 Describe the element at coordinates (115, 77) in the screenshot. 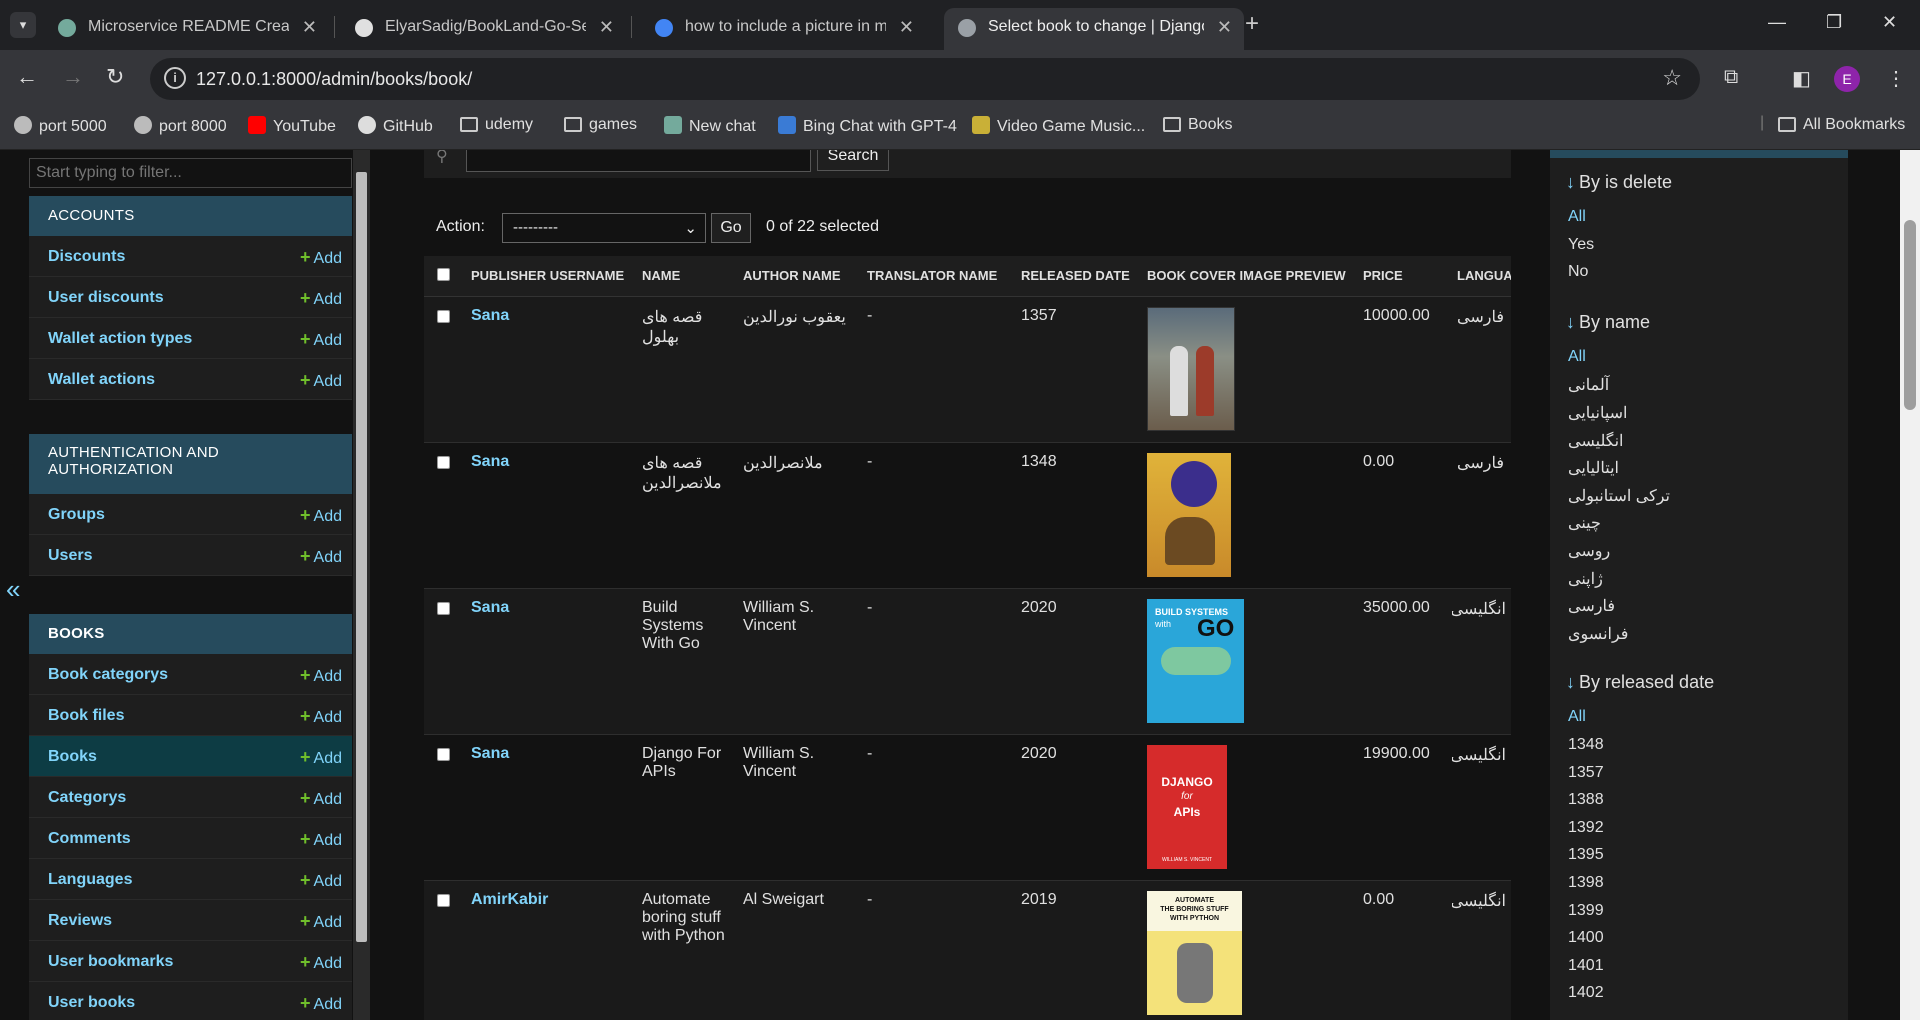

I see `reload-icon: ↻` at that location.